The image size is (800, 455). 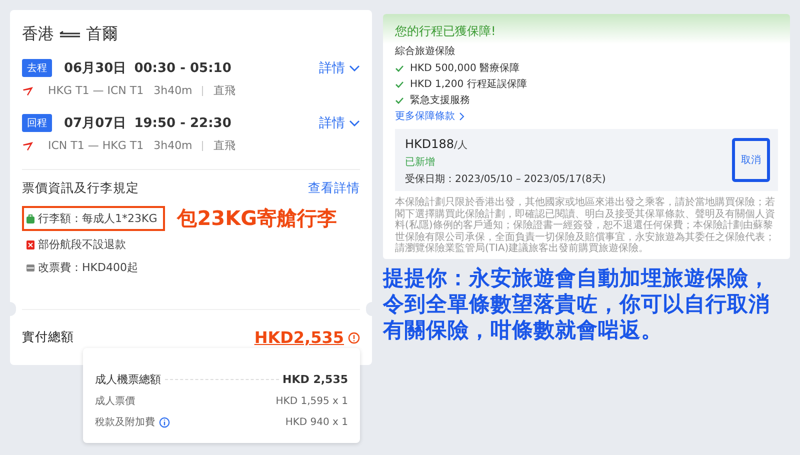 What do you see at coordinates (183, 123) in the screenshot?
I see `flight-time: 19:50 - 22:30` at bounding box center [183, 123].